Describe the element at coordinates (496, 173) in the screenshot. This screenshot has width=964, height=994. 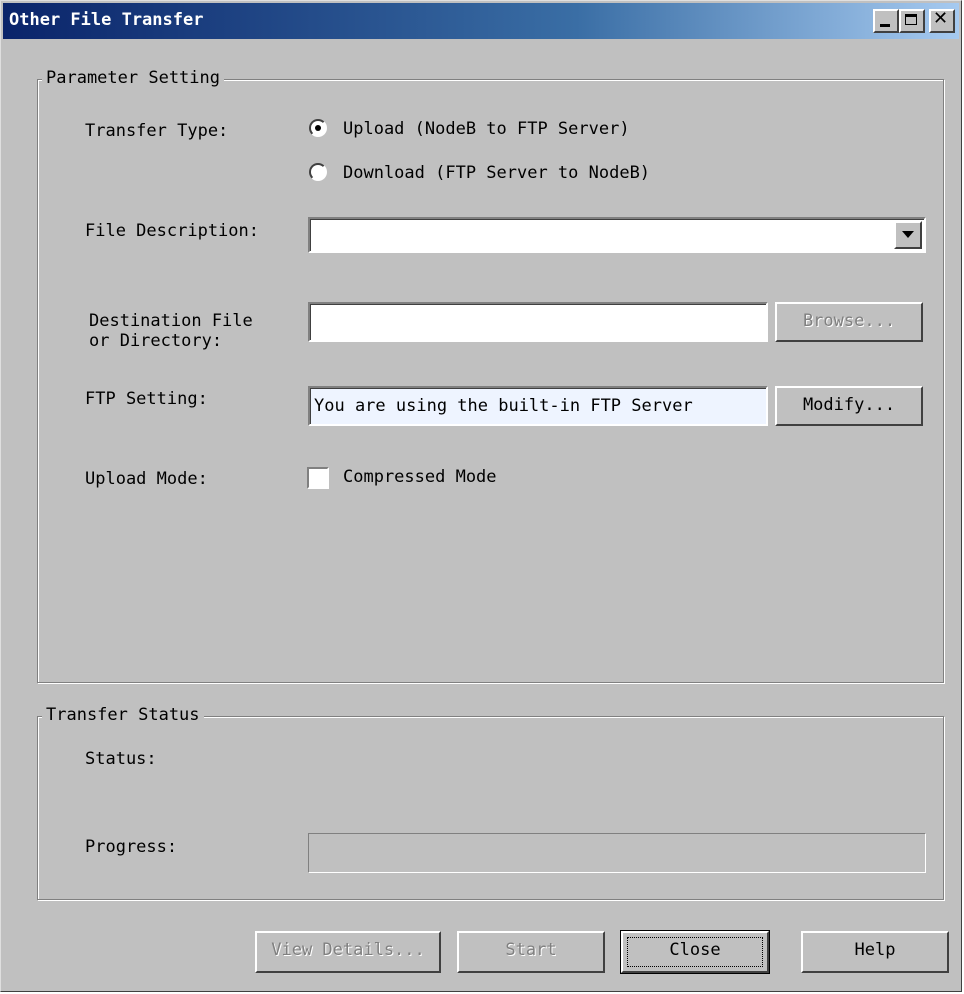
I see `download-option-label: Download (FTP Server to NodeB)` at that location.